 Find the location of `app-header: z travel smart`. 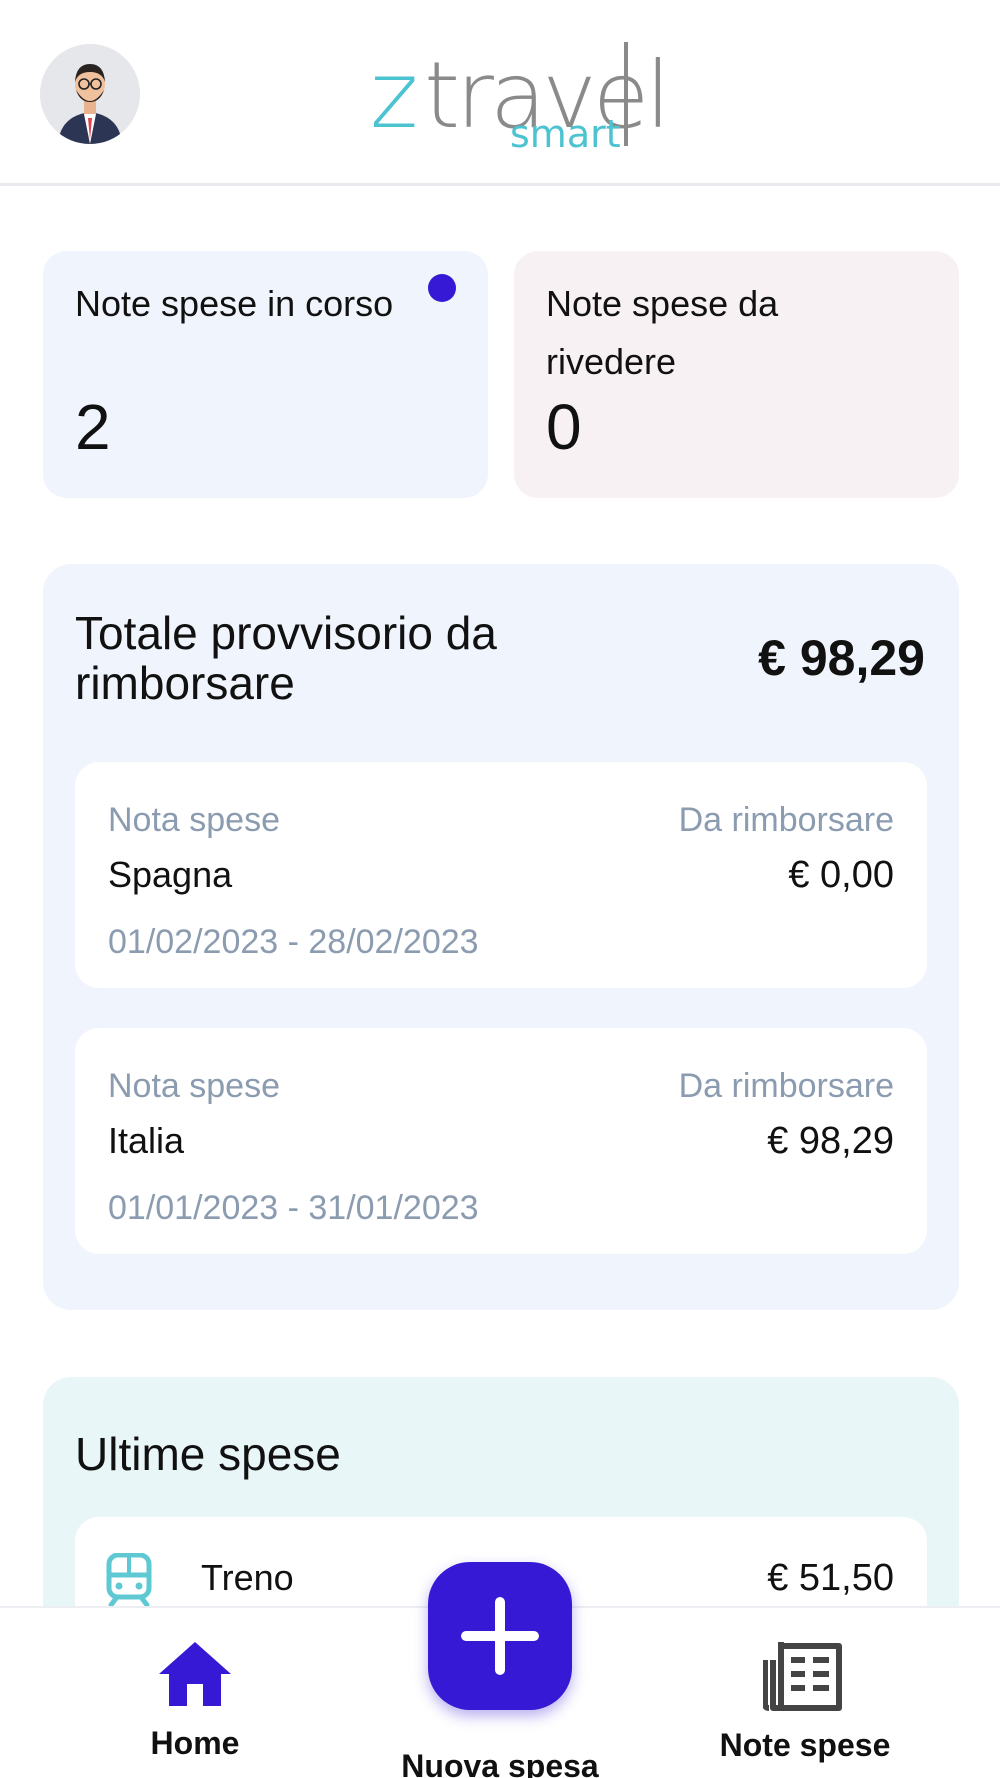

app-header: z travel smart is located at coordinates (500, 93).